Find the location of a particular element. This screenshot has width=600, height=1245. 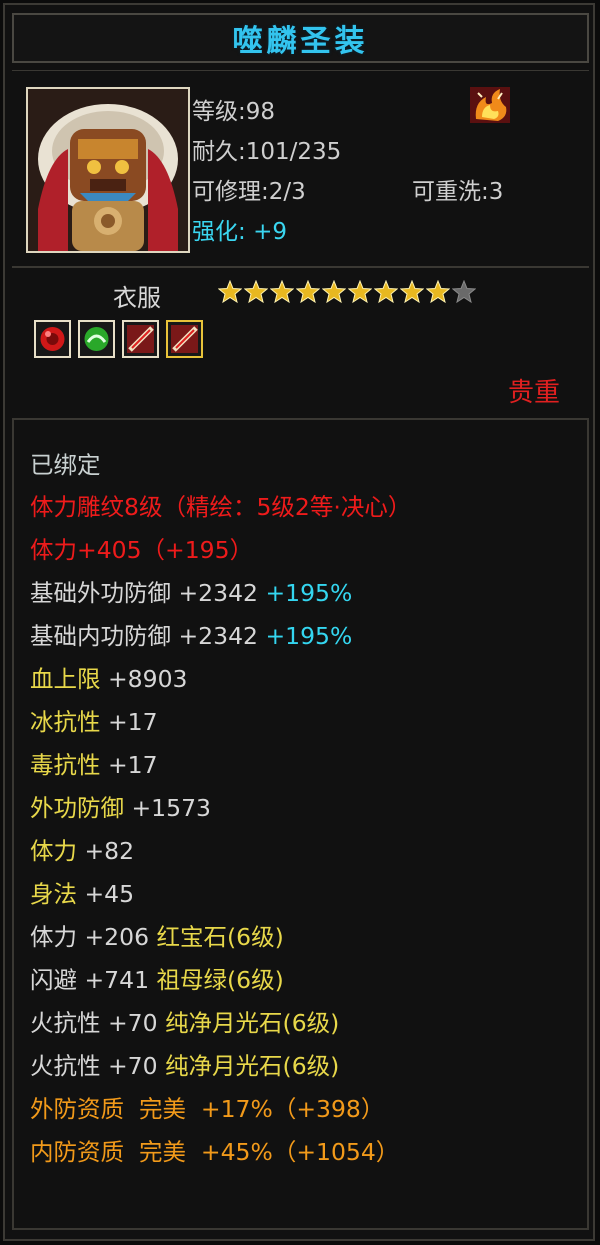

item-rarity: 贵重 is located at coordinates (533, 393).